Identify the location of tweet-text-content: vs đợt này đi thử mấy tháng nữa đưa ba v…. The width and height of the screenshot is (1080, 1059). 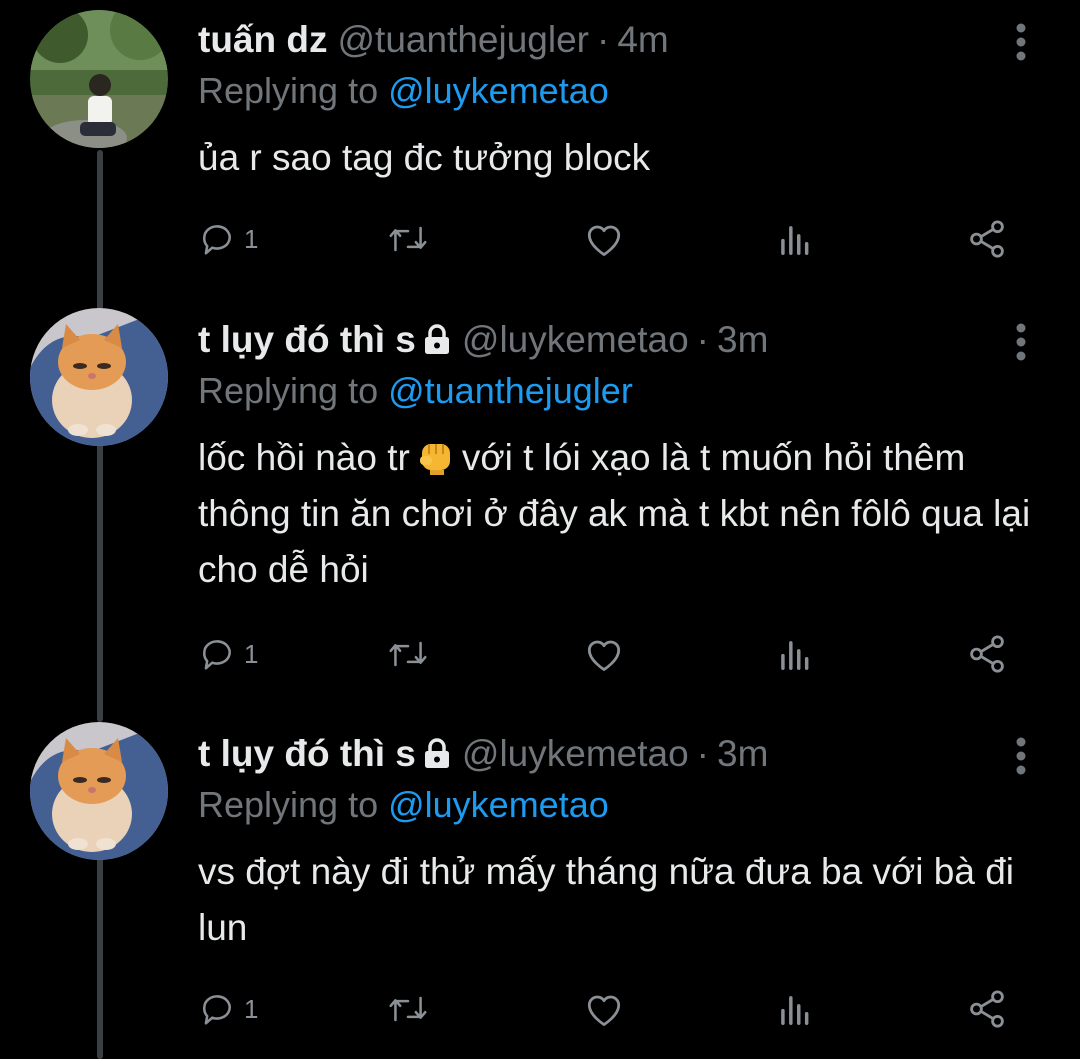
(606, 899).